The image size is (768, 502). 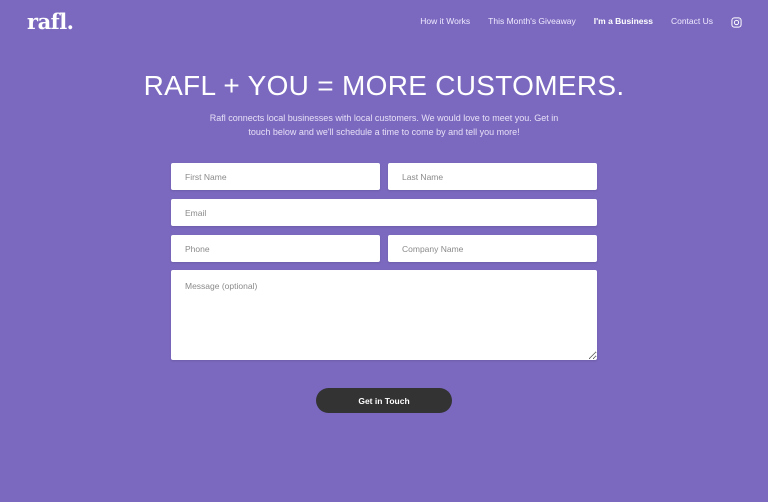 I want to click on nav-link-business: I'm a Business, so click(x=623, y=21).